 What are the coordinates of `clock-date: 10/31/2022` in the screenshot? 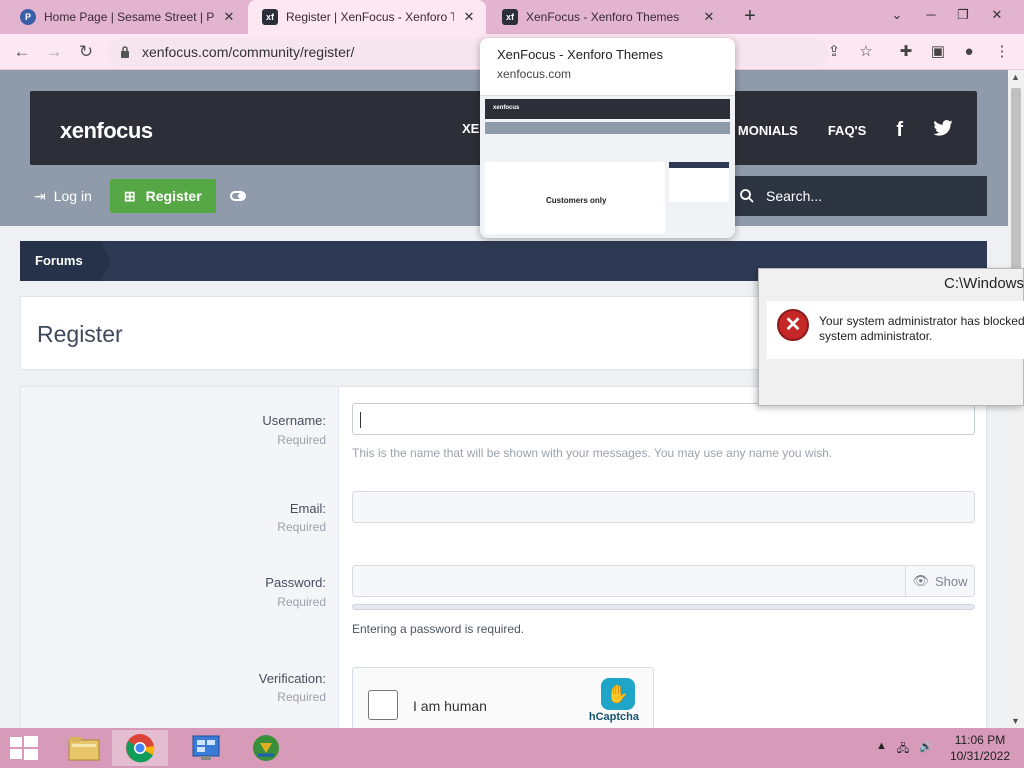 It's located at (979, 756).